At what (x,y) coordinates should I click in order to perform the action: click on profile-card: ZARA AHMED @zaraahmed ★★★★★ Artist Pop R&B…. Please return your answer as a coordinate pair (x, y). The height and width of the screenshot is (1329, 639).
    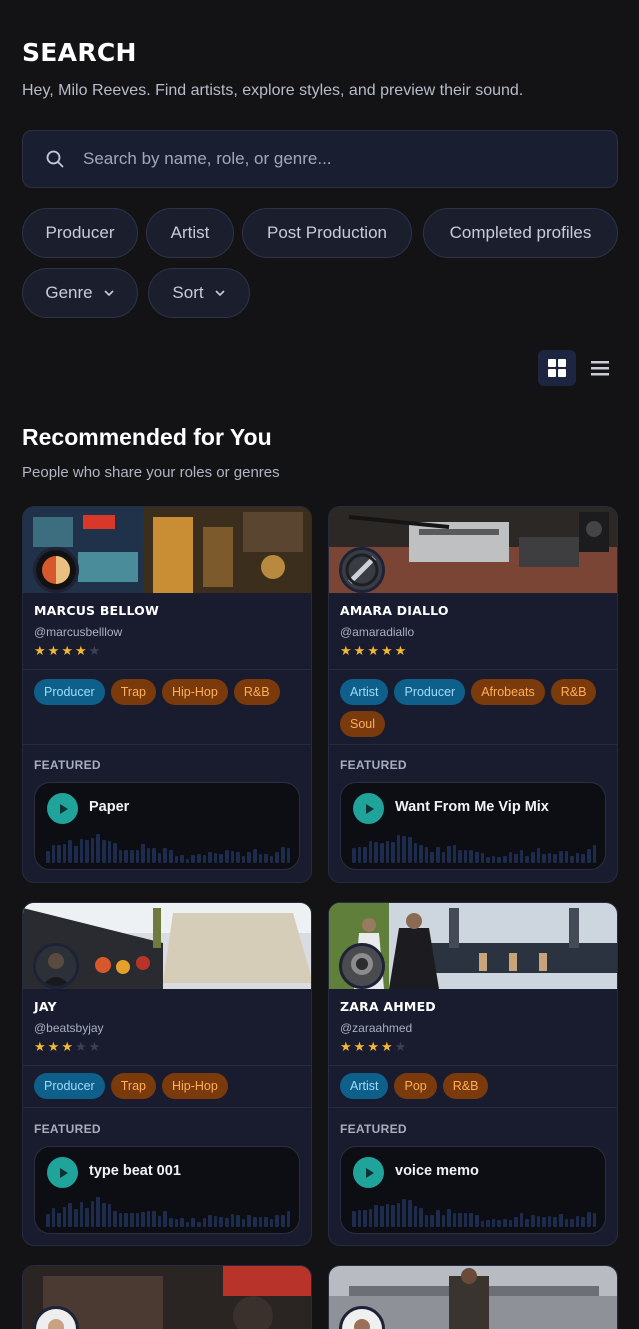
    Looking at the image, I should click on (473, 1074).